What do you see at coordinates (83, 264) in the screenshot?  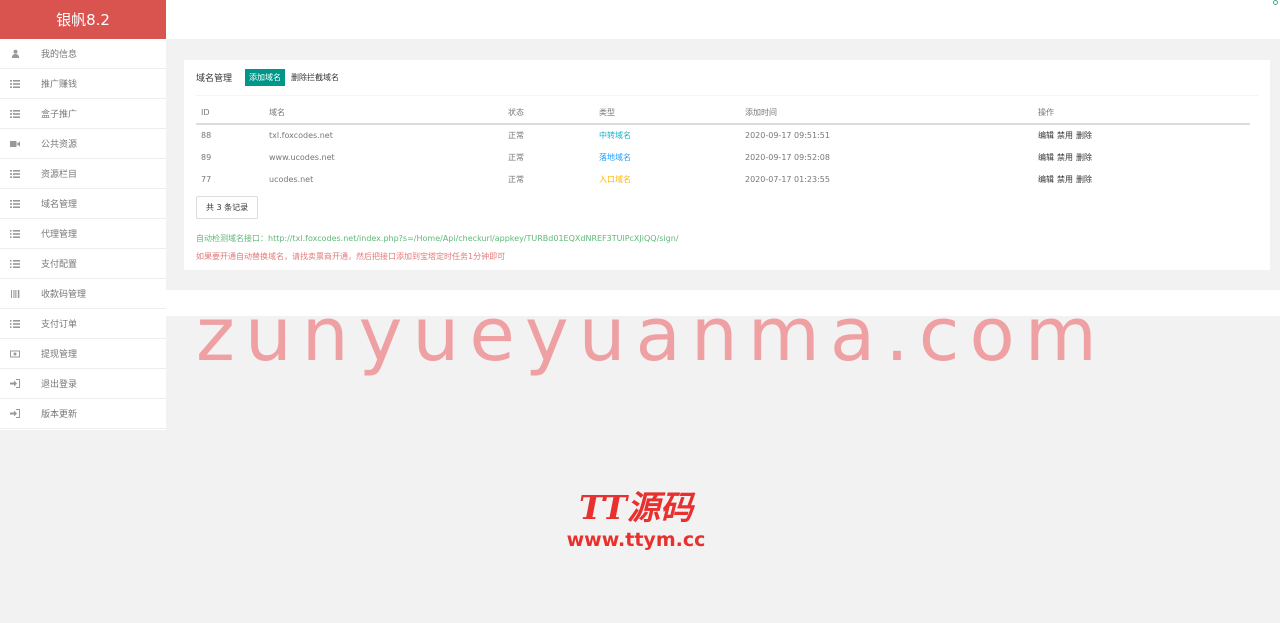 I see `sidebar-item-payment-config: 支付配置` at bounding box center [83, 264].